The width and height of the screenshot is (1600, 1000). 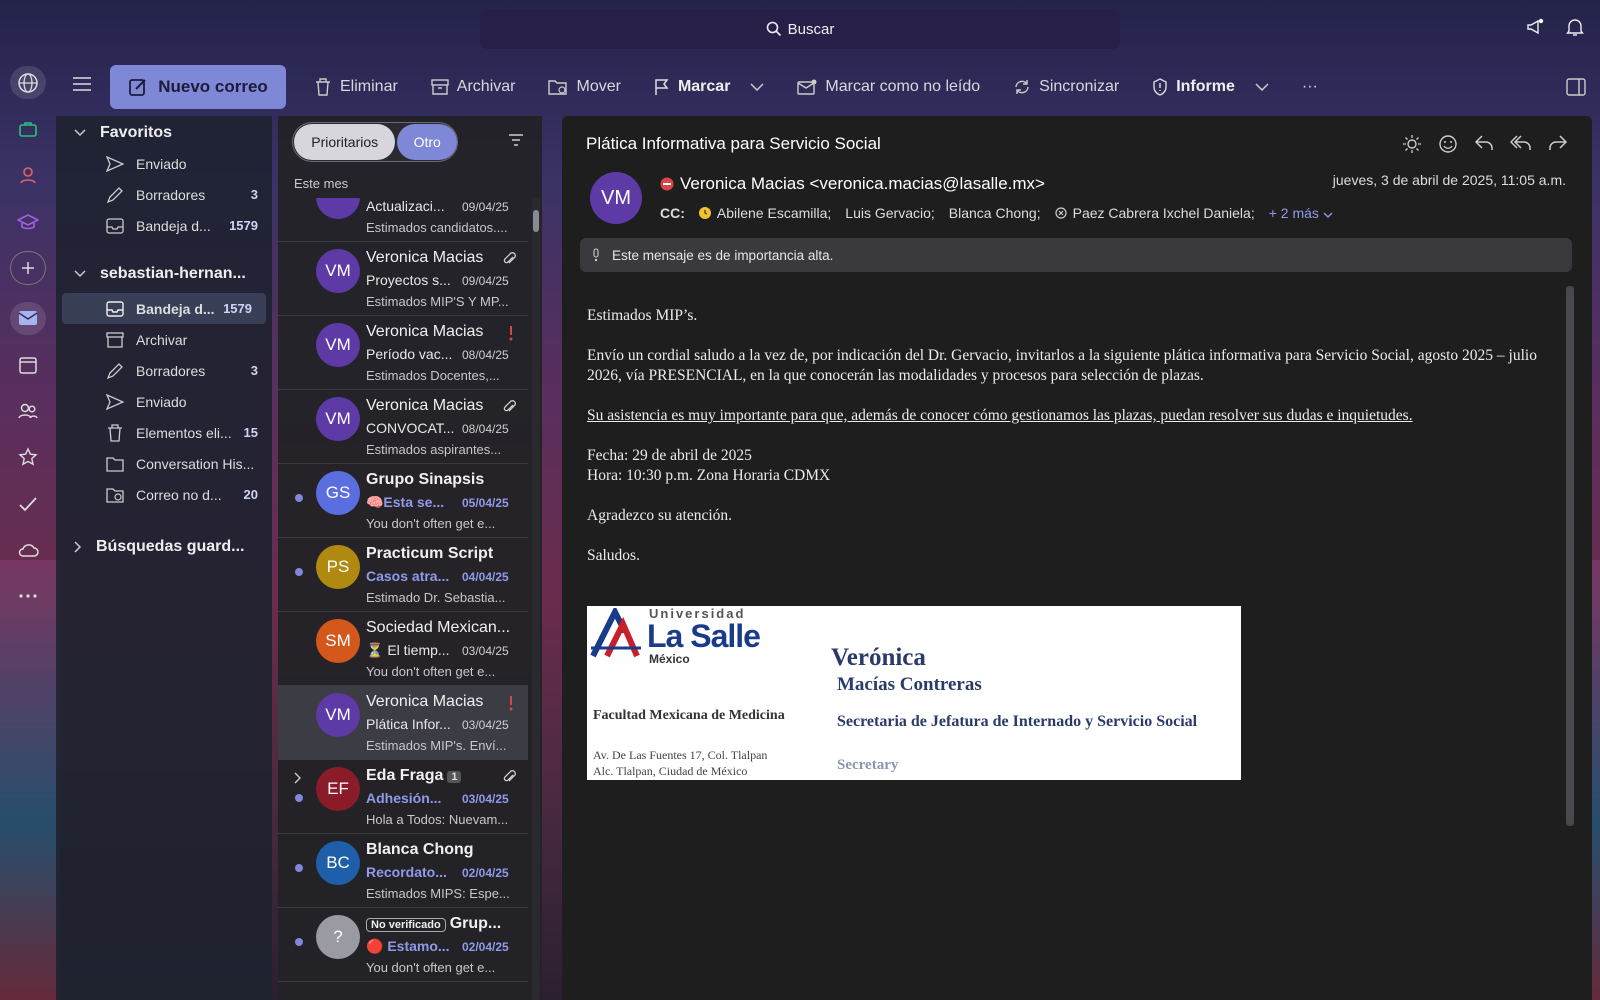 What do you see at coordinates (164, 225) in the screenshot?
I see `fav-inbox: Bandeja d... 1579` at bounding box center [164, 225].